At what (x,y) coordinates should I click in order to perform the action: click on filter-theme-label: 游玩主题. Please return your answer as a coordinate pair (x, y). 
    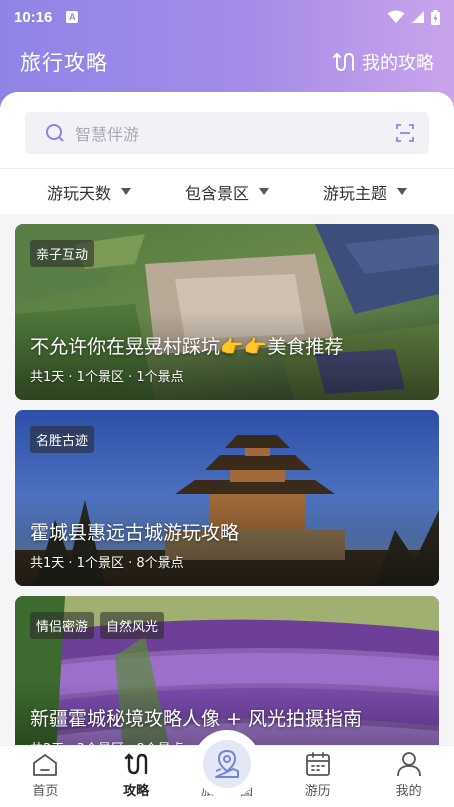
    Looking at the image, I should click on (354, 193).